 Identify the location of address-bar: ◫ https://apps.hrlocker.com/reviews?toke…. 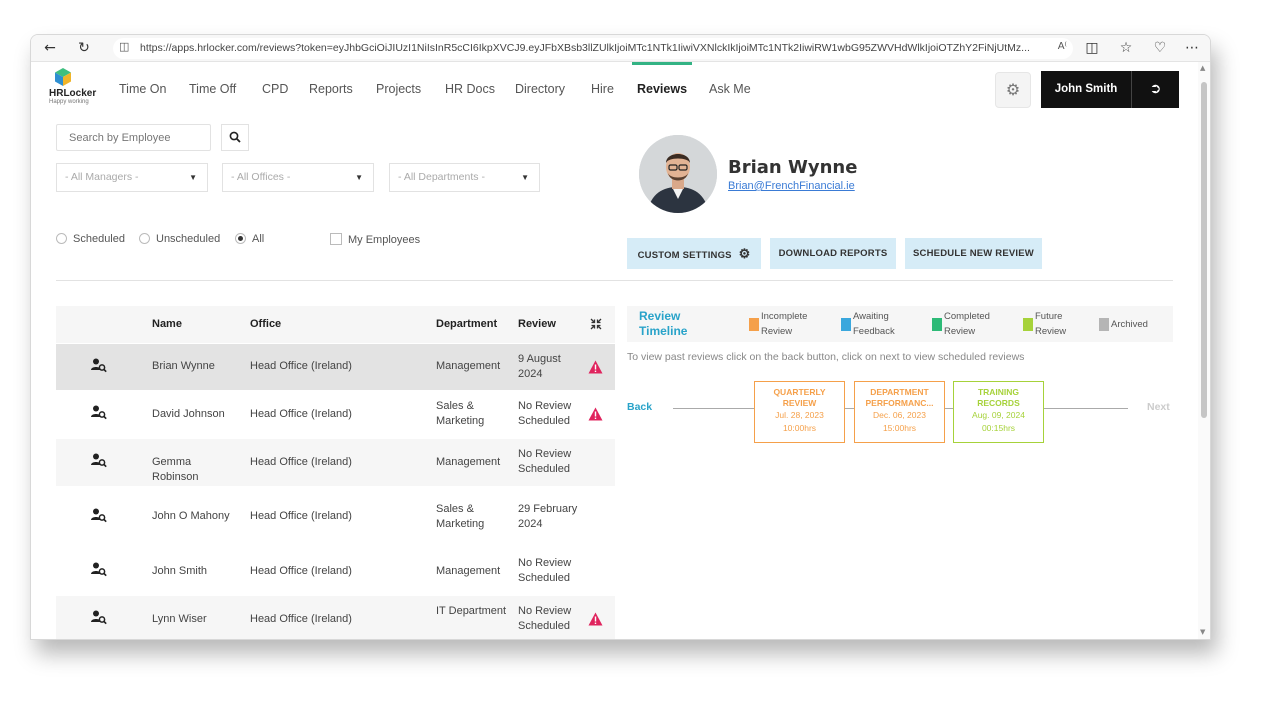
(593, 48).